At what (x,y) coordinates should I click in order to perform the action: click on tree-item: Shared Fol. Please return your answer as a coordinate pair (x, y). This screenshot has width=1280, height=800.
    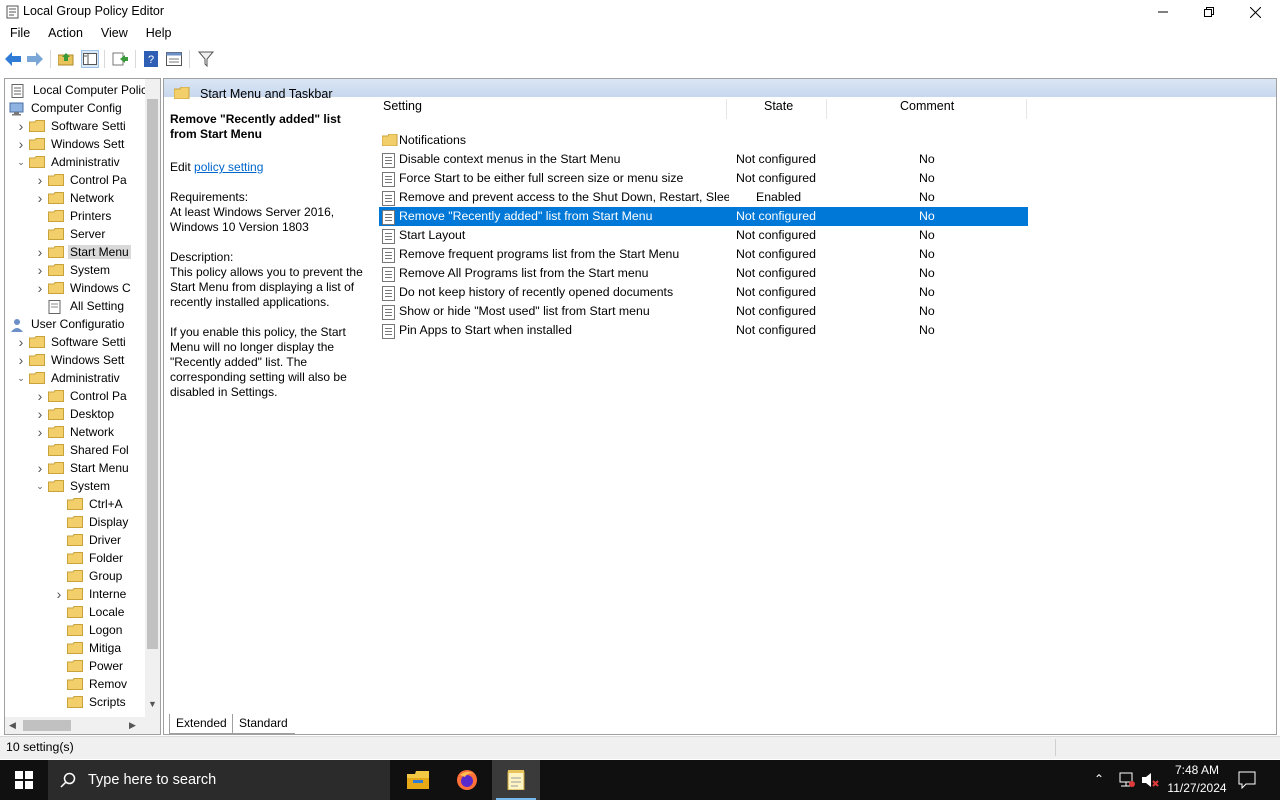
    Looking at the image, I should click on (89, 450).